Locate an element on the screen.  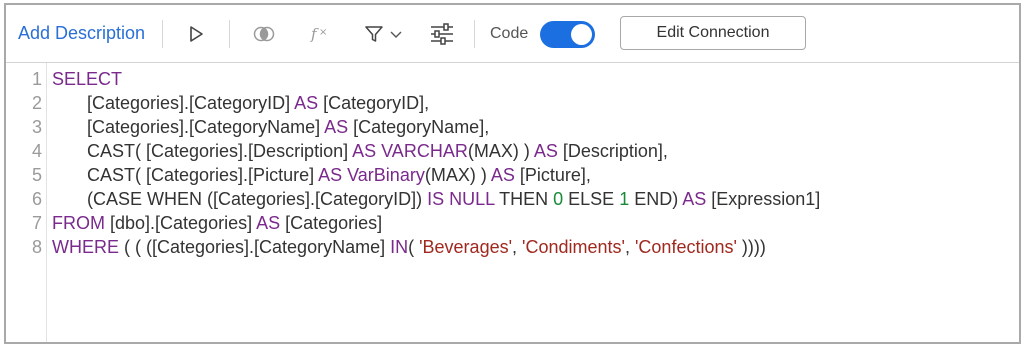
filter-icon is located at coordinates (373, 33).